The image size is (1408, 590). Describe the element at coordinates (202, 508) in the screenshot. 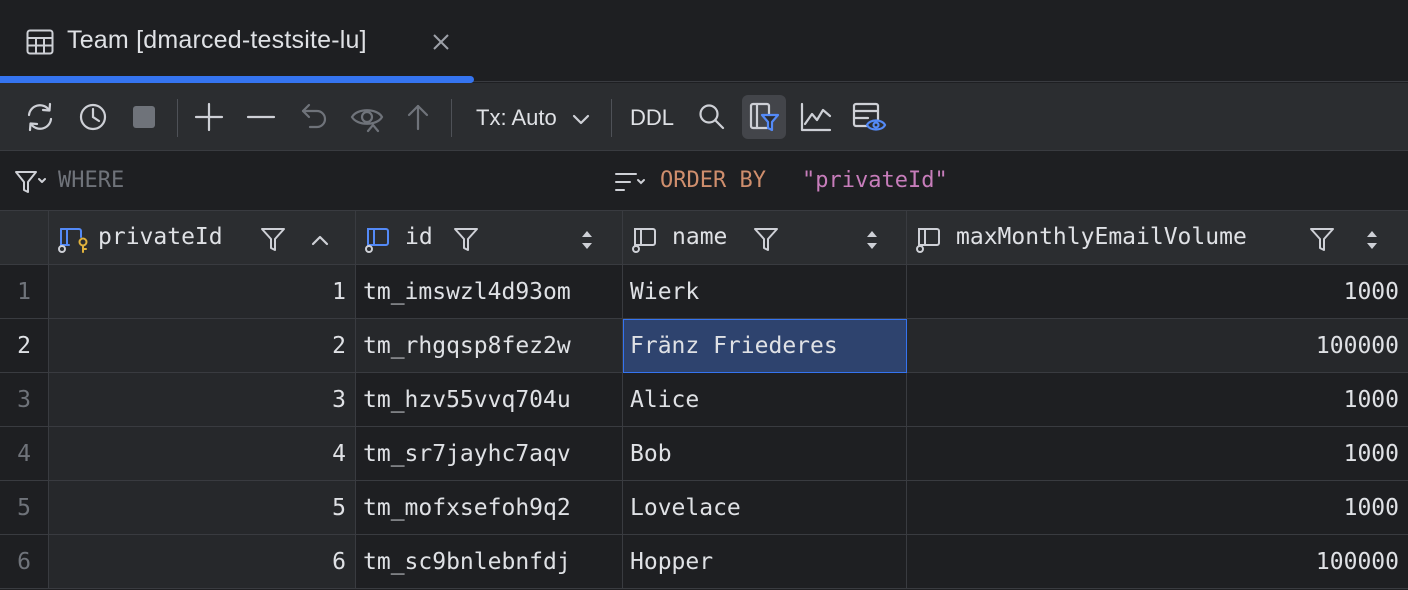

I see `cell-privateId: 5` at that location.